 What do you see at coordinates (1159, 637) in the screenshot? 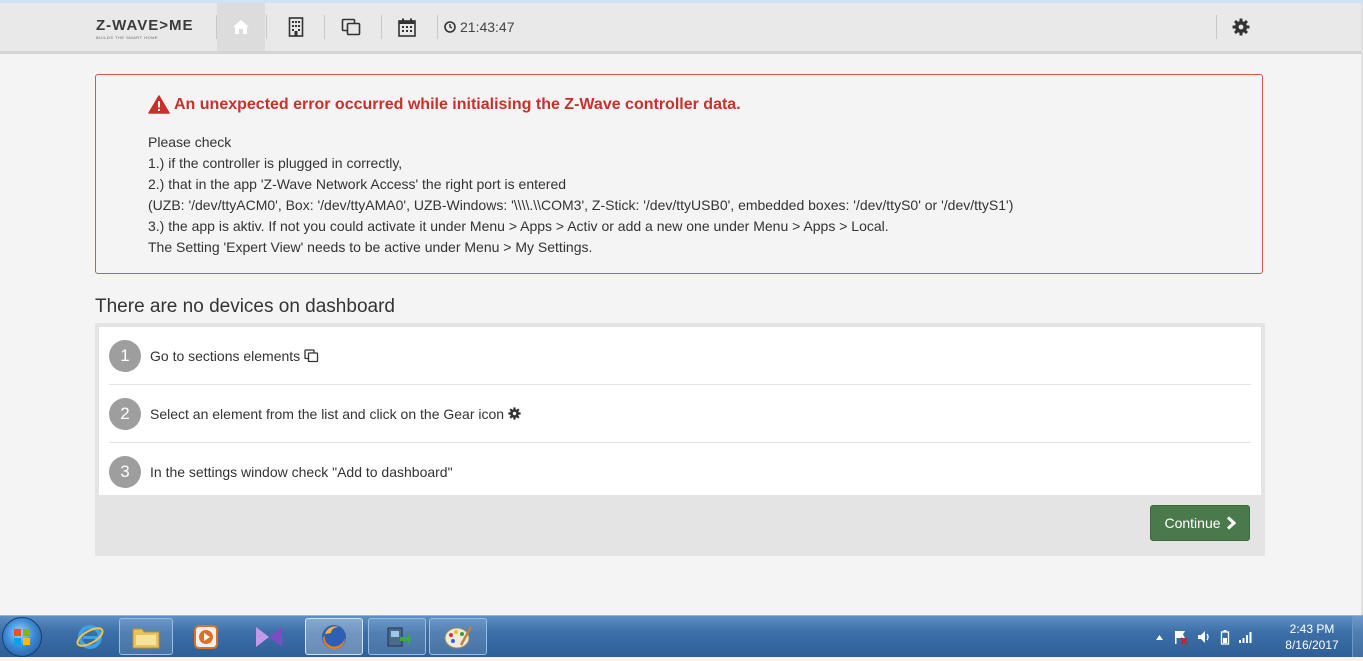
I see `tray-expand-icon` at bounding box center [1159, 637].